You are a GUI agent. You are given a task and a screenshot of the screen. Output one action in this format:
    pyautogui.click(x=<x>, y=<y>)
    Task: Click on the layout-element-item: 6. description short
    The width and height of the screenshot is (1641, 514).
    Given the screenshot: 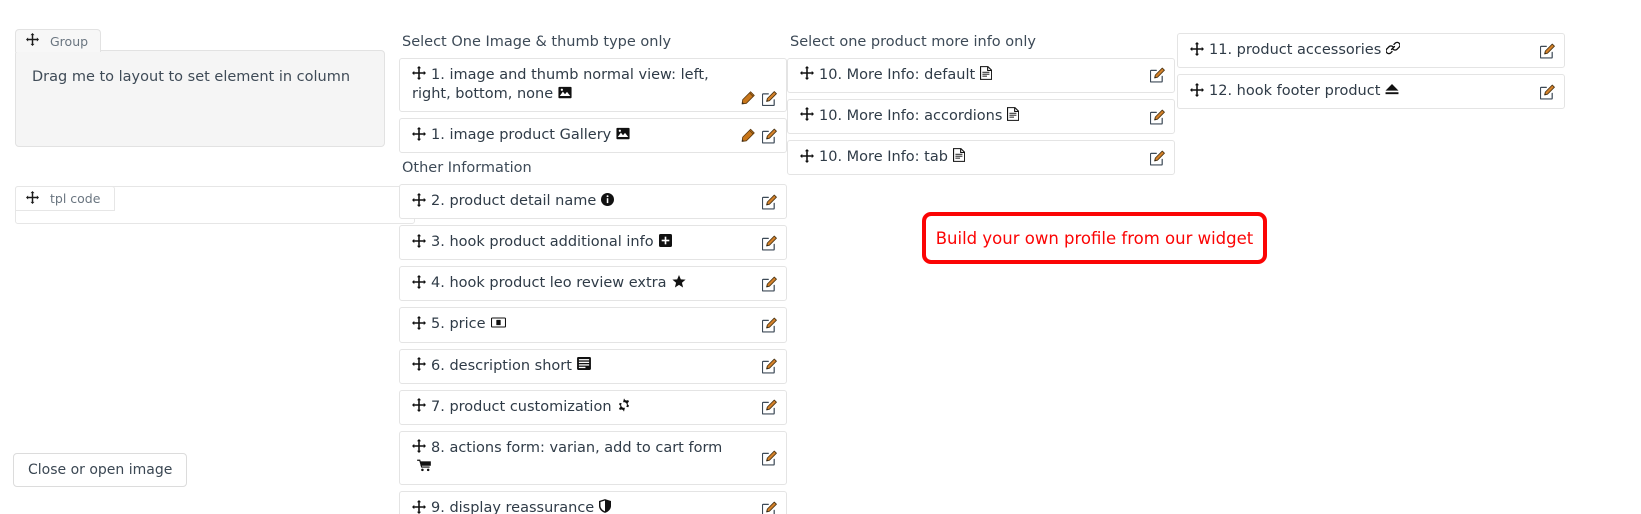 What is the action you would take?
    pyautogui.click(x=593, y=366)
    